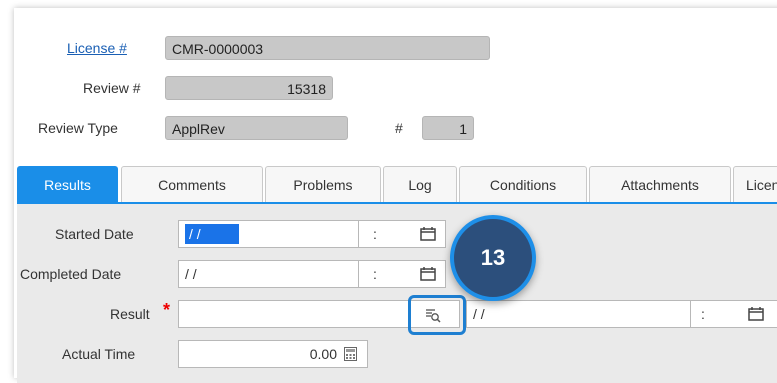  Describe the element at coordinates (350, 354) in the screenshot. I see `calculator-icon` at that location.